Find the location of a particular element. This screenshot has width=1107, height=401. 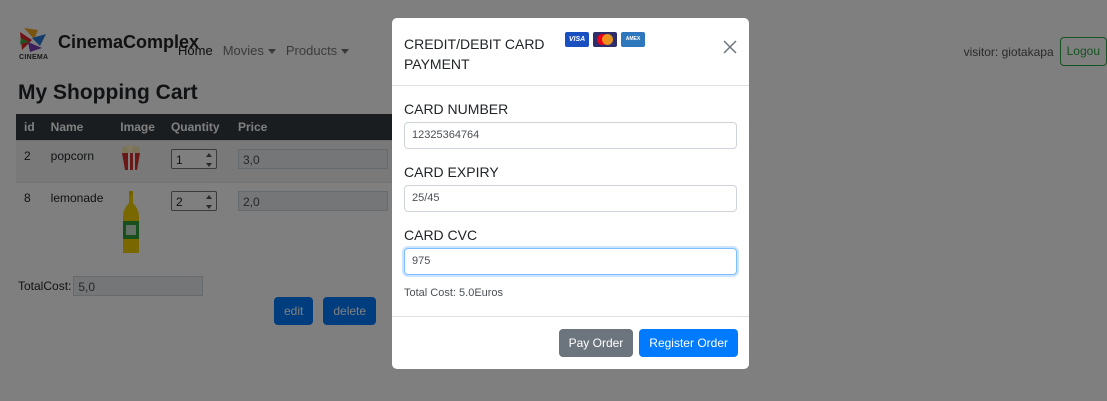

modal-footer: Pay Order Register Order is located at coordinates (570, 343).